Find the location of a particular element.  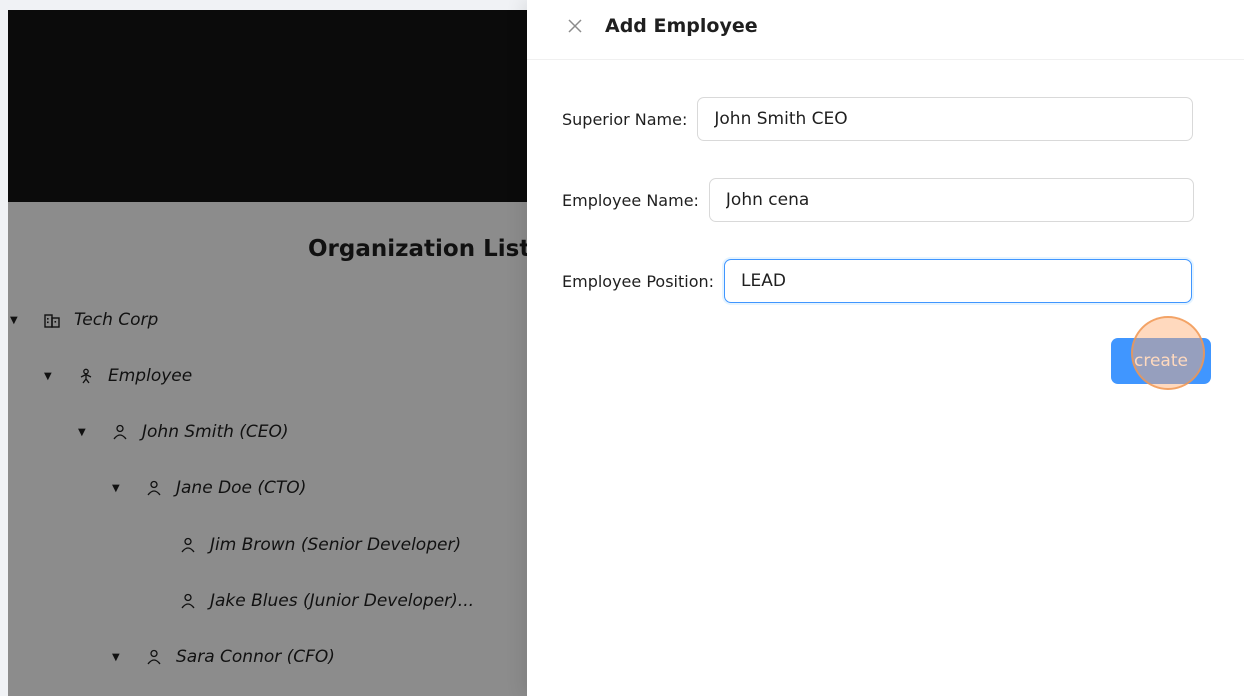

drawer-title: Add Employee is located at coordinates (681, 25).